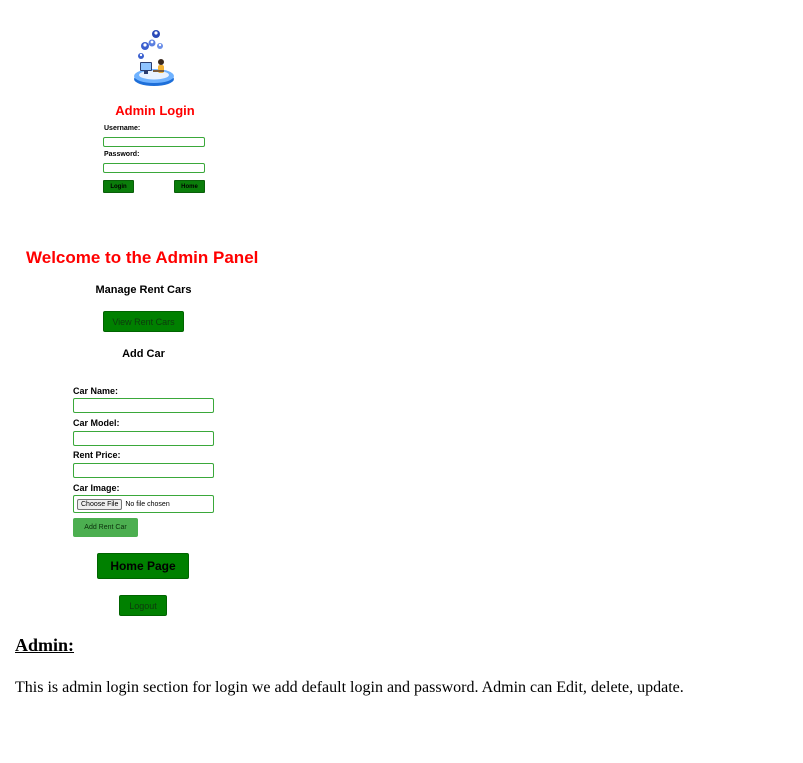 The image size is (803, 763). I want to click on add-car-heading: Add Car, so click(143, 354).